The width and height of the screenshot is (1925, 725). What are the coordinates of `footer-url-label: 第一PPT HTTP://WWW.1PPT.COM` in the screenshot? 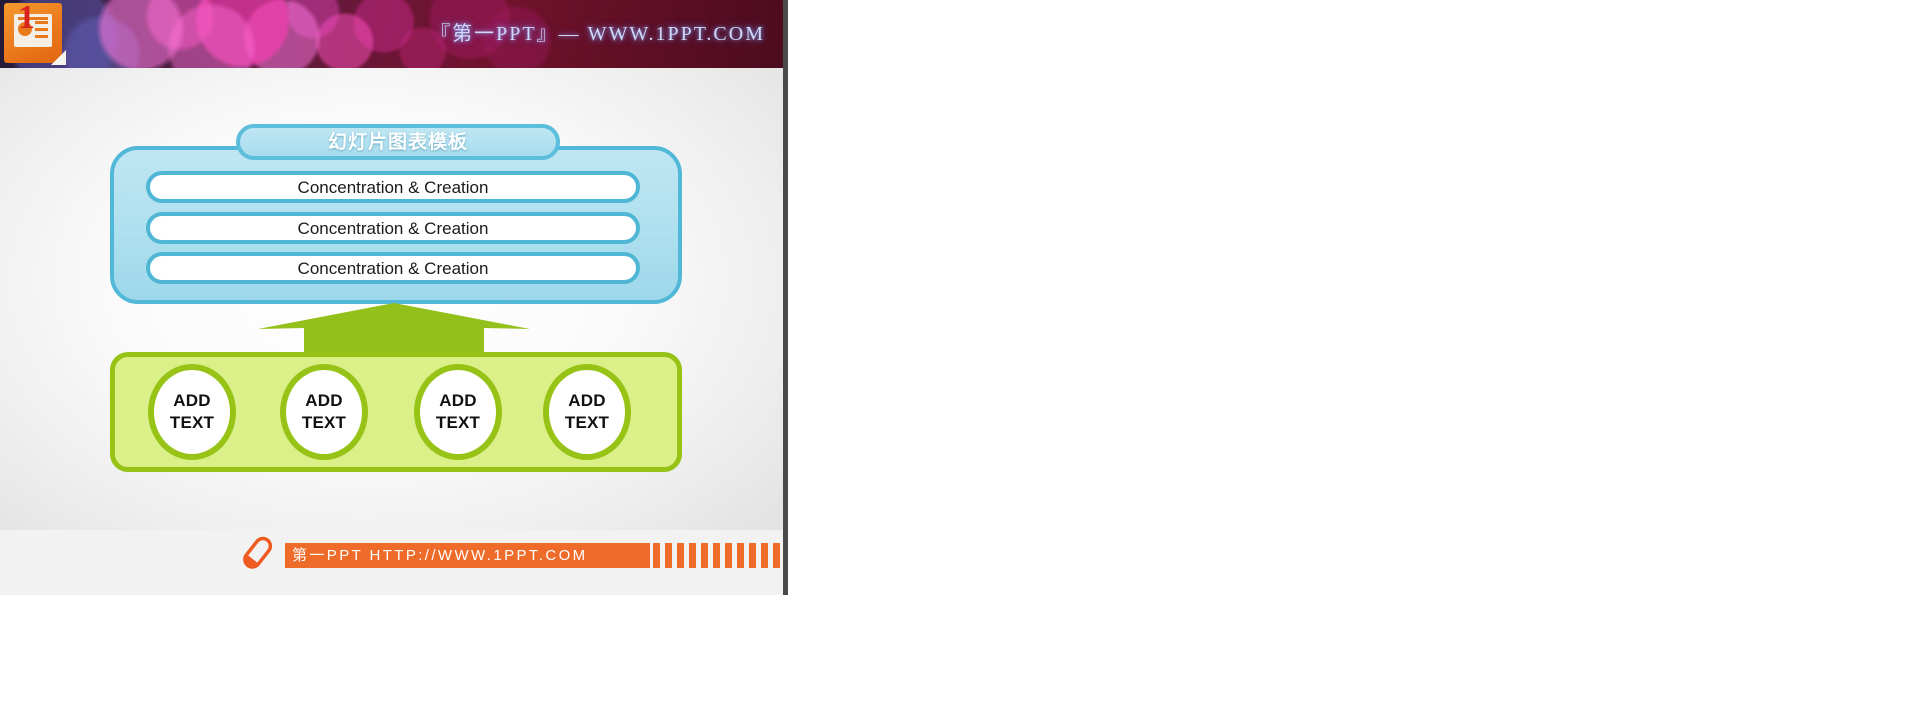 It's located at (440, 555).